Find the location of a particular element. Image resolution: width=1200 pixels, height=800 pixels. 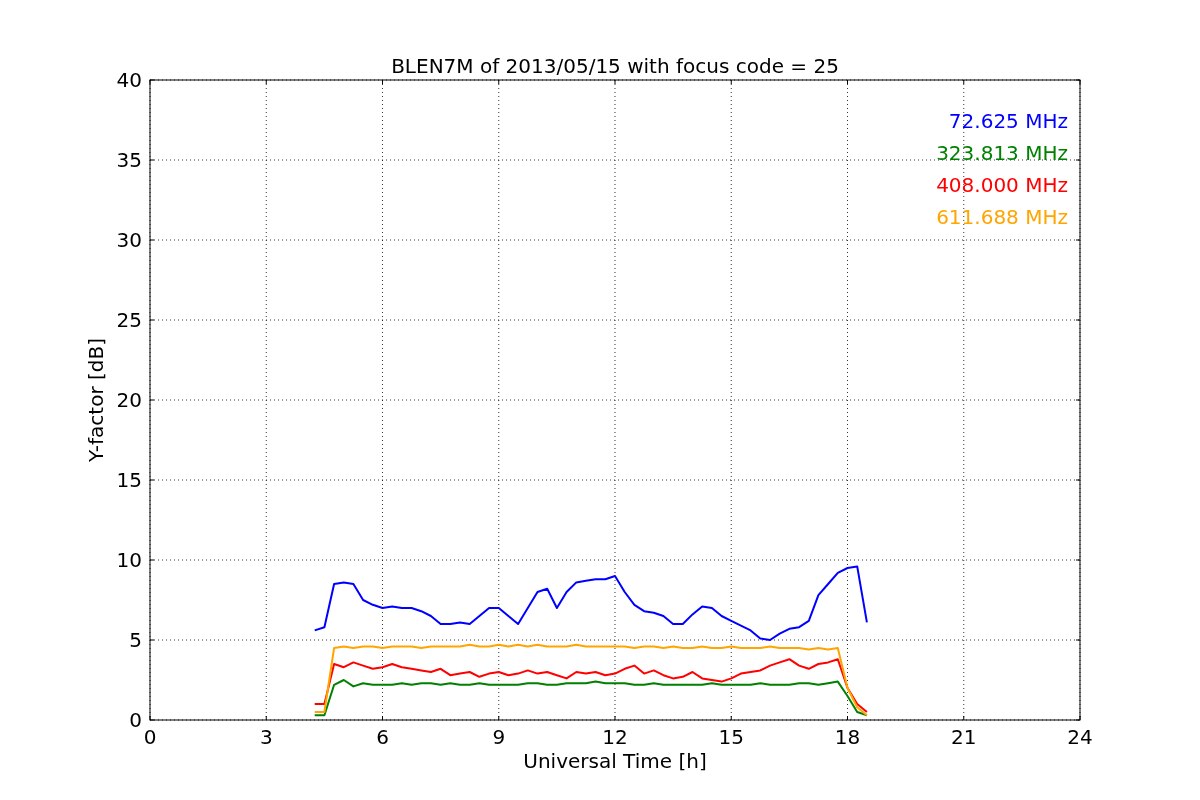

tick-label: 21 is located at coordinates (964, 737).